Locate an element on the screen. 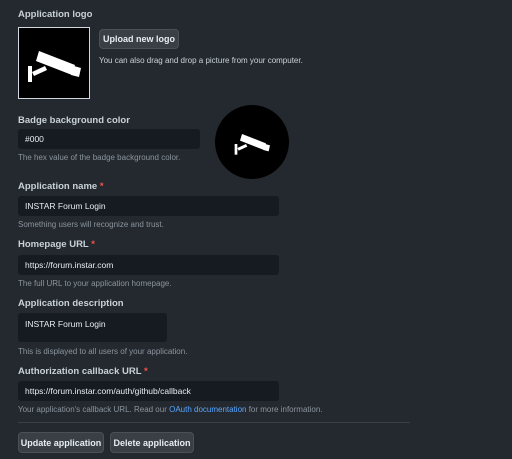 This screenshot has height=459, width=512. callback-url-label-text: Authorization callback URL is located at coordinates (80, 371).